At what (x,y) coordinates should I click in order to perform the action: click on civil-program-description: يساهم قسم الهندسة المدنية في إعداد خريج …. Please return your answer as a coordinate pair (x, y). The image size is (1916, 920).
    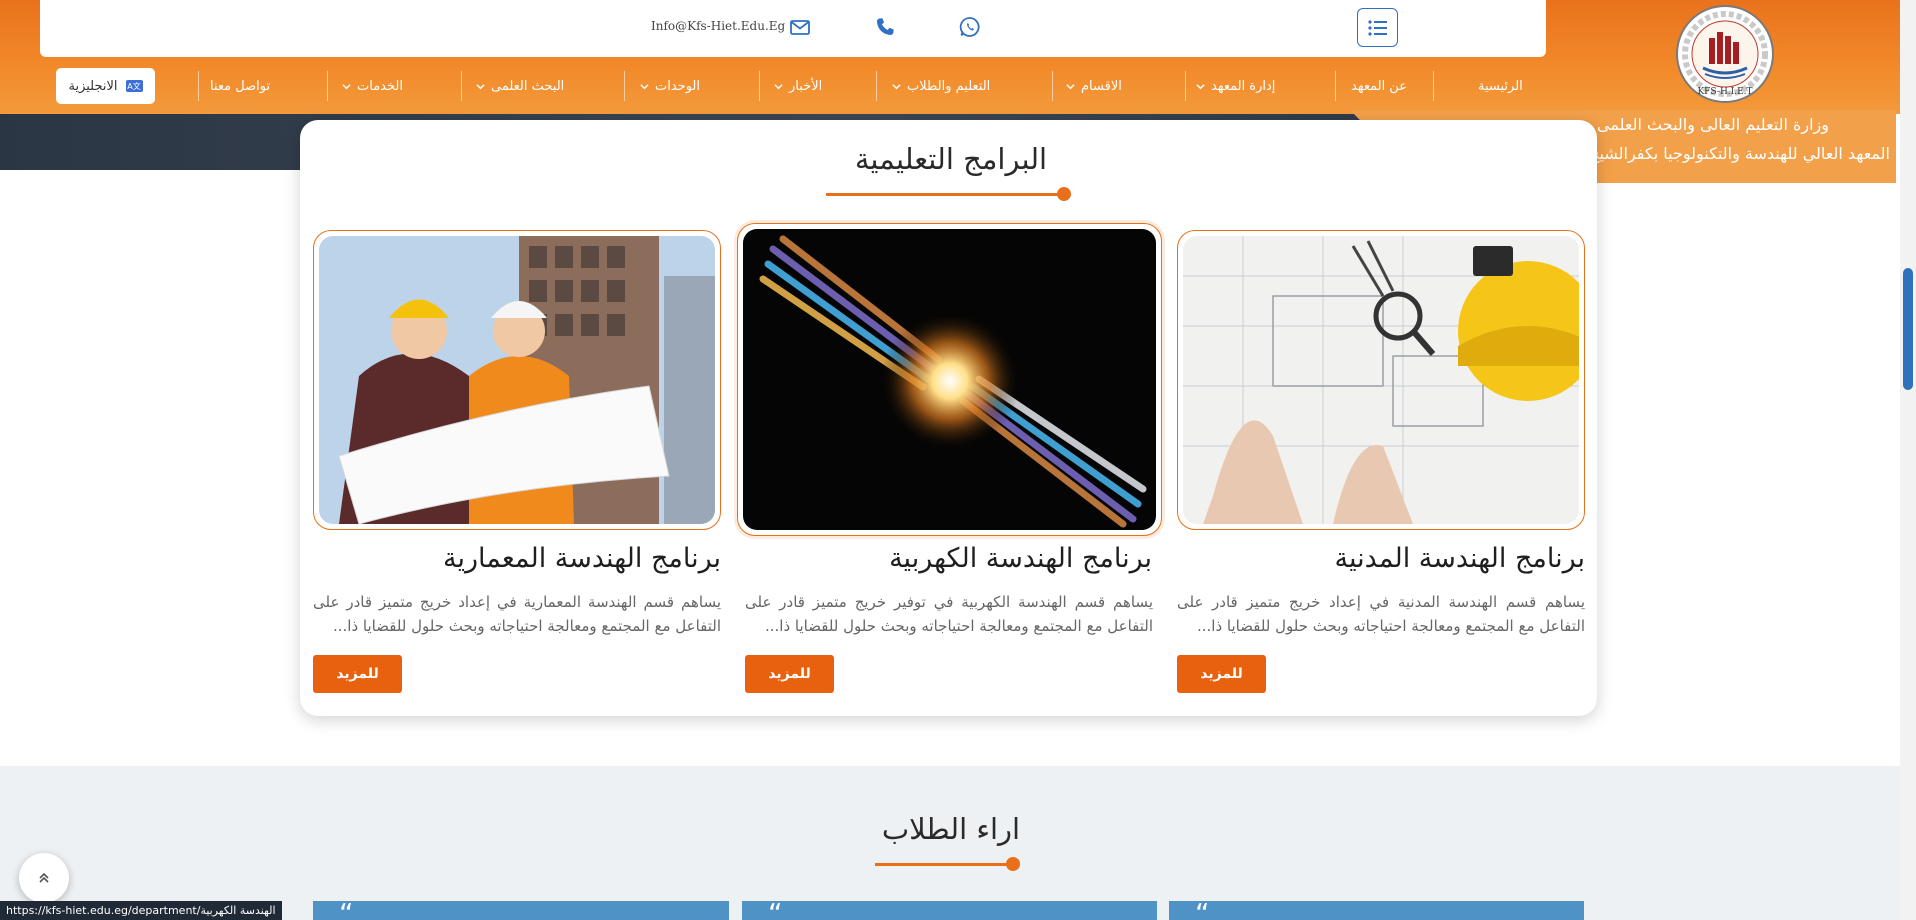
    Looking at the image, I should click on (1381, 614).